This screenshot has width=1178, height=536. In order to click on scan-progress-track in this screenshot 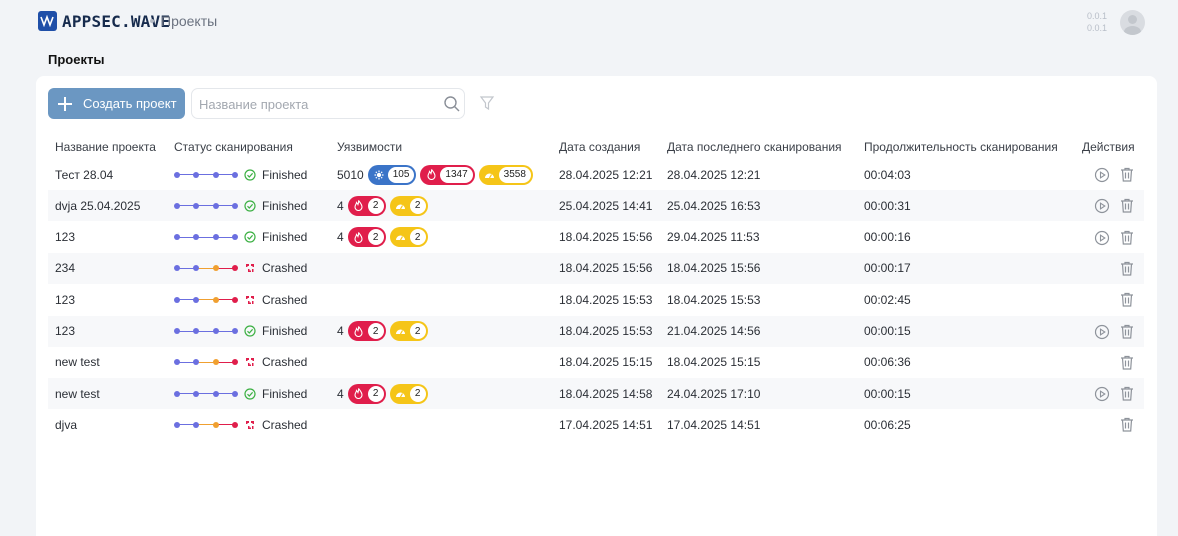, I will do `click(206, 425)`.